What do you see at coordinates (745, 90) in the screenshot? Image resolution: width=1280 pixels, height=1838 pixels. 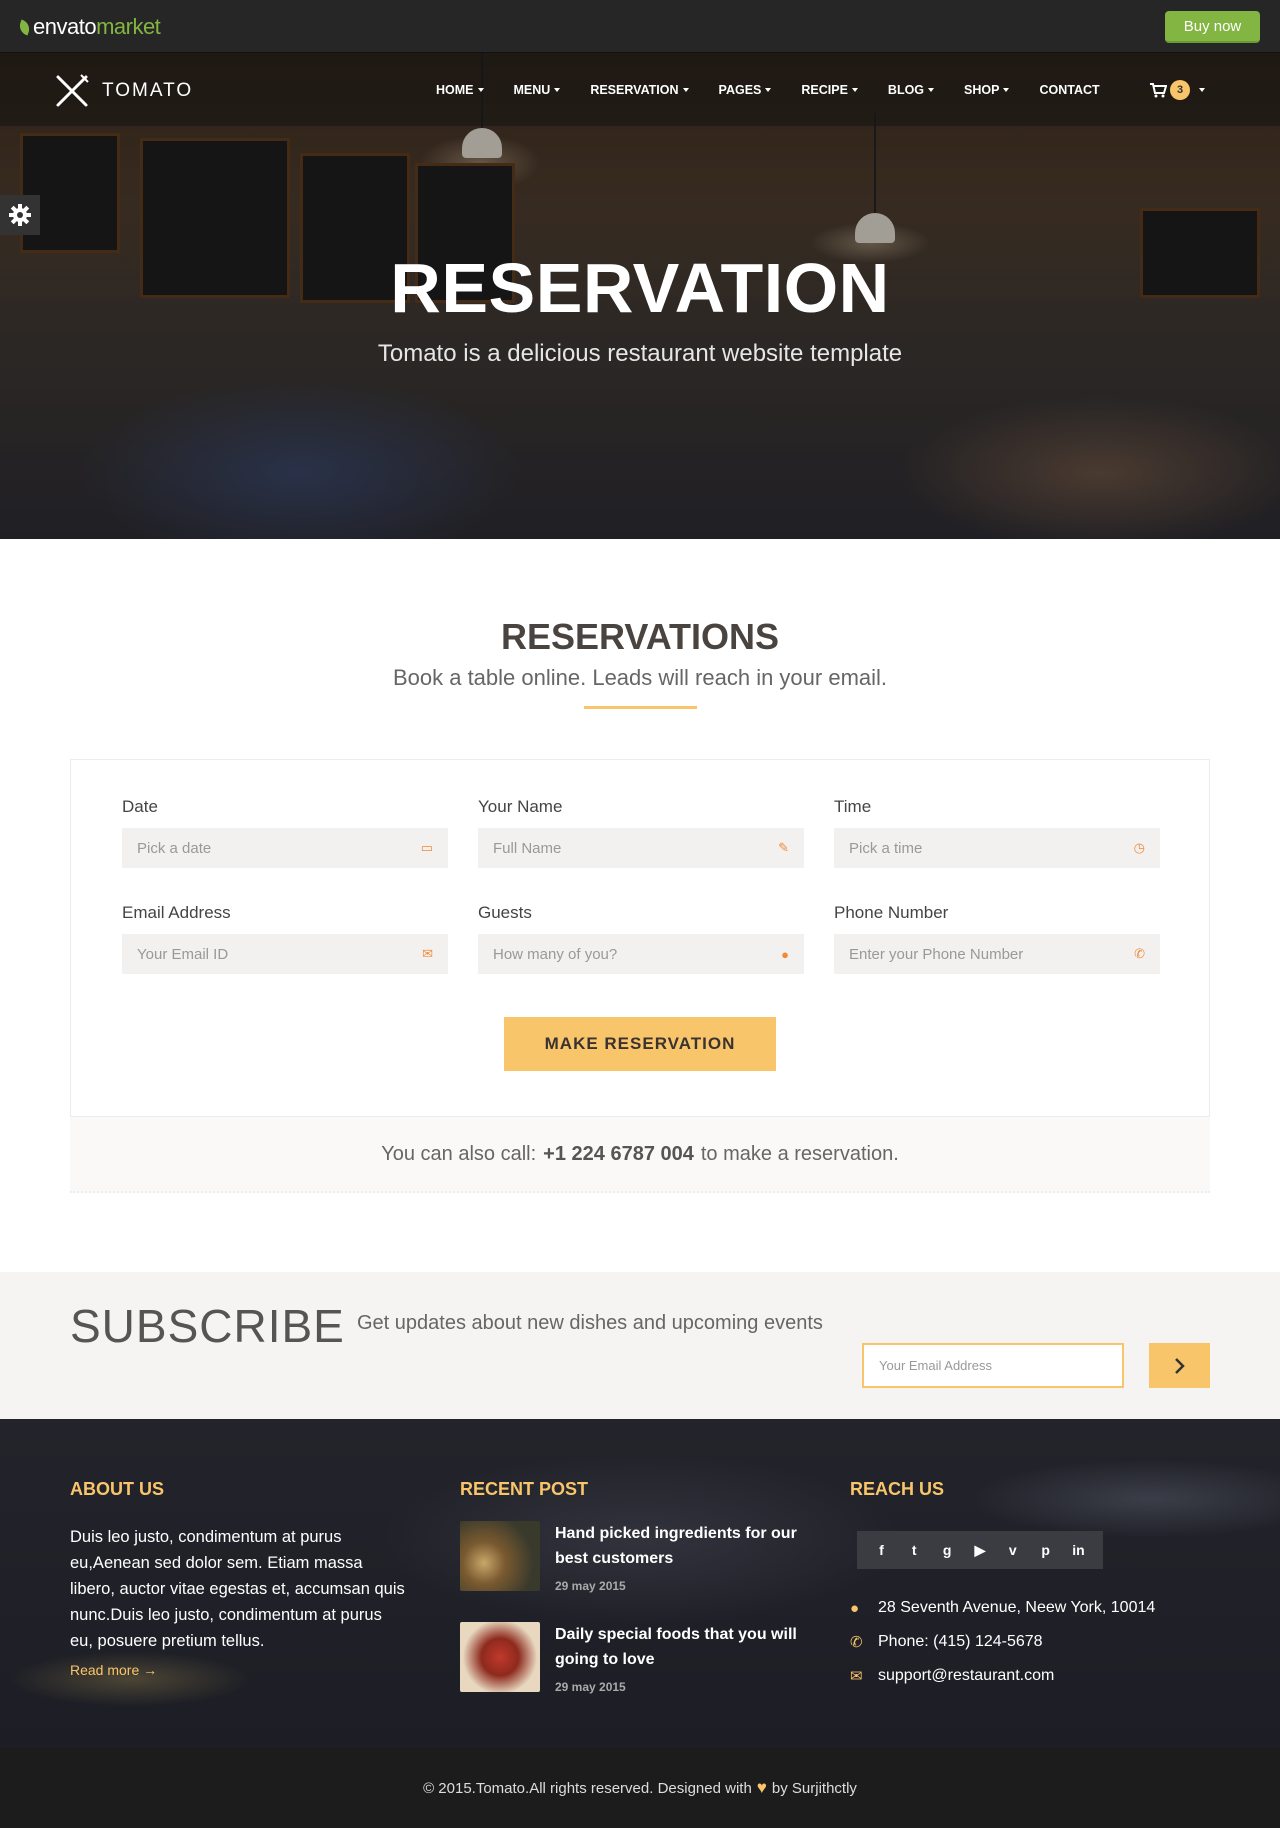 I see `nav-item-pages: PAGES` at bounding box center [745, 90].